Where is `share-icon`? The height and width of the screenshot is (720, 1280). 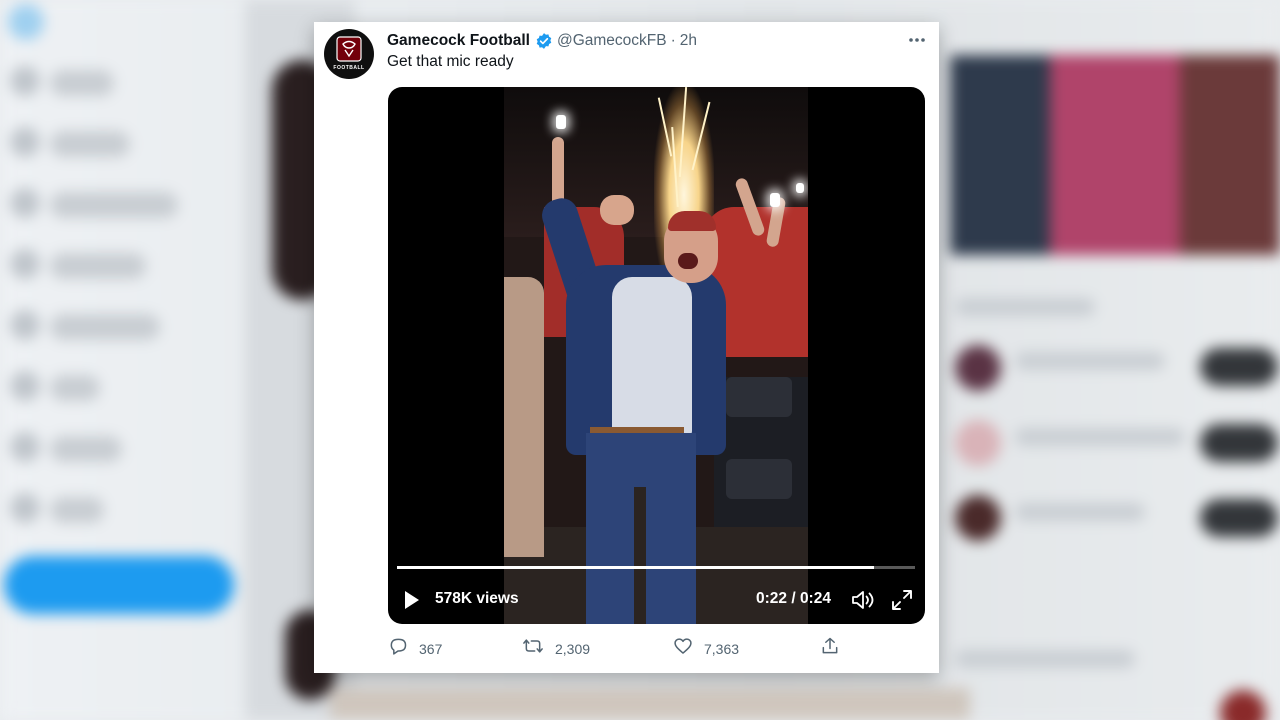 share-icon is located at coordinates (830, 648).